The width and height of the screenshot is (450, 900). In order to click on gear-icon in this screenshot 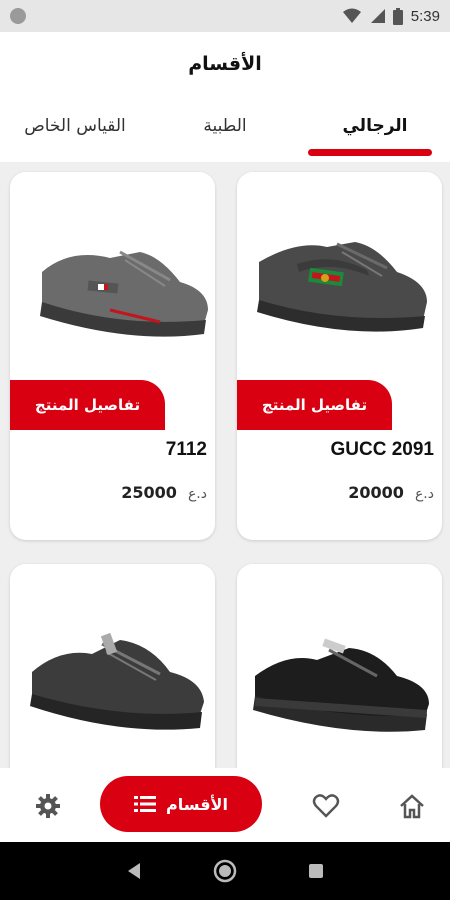, I will do `click(48, 806)`.